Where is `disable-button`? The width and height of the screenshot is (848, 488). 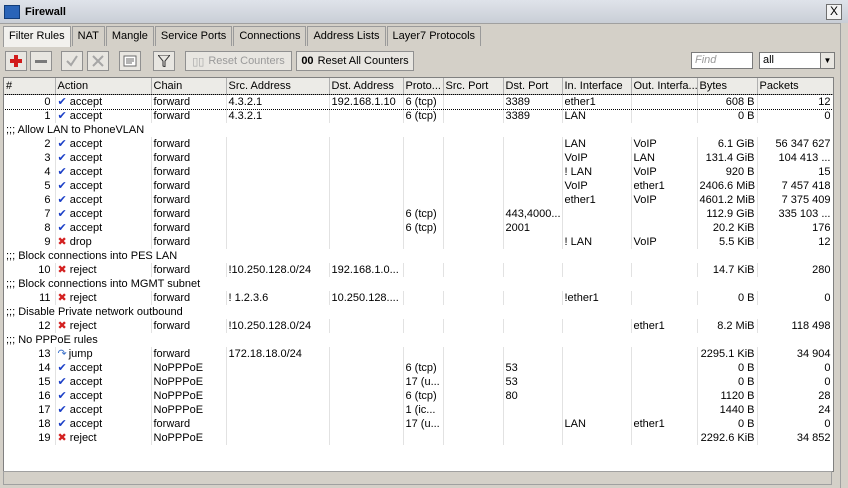 disable-button is located at coordinates (98, 61).